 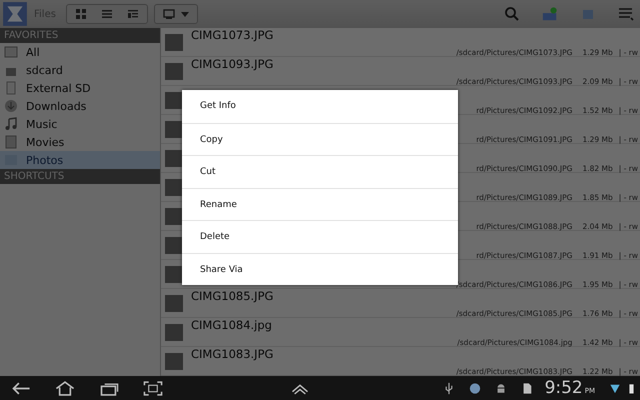 What do you see at coordinates (168, 14) in the screenshot?
I see `thumbnail-icon` at bounding box center [168, 14].